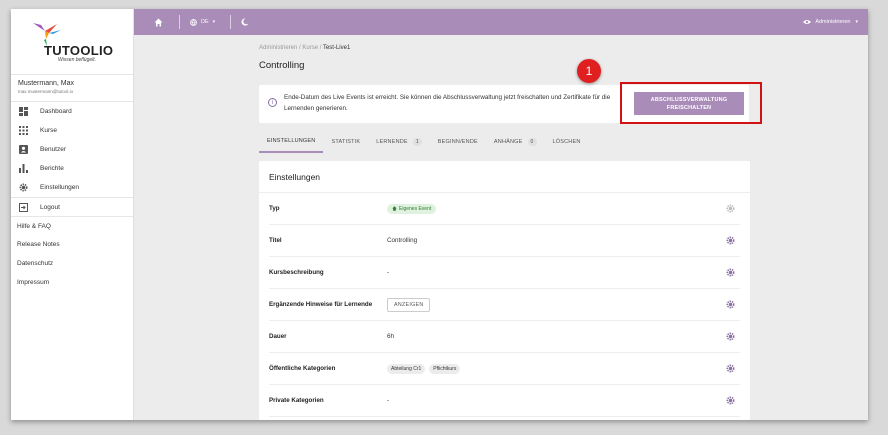 Image resolution: width=888 pixels, height=435 pixels. Describe the element at coordinates (504, 209) in the screenshot. I see `settings-row-typ: Typ Eigenes Event` at that location.